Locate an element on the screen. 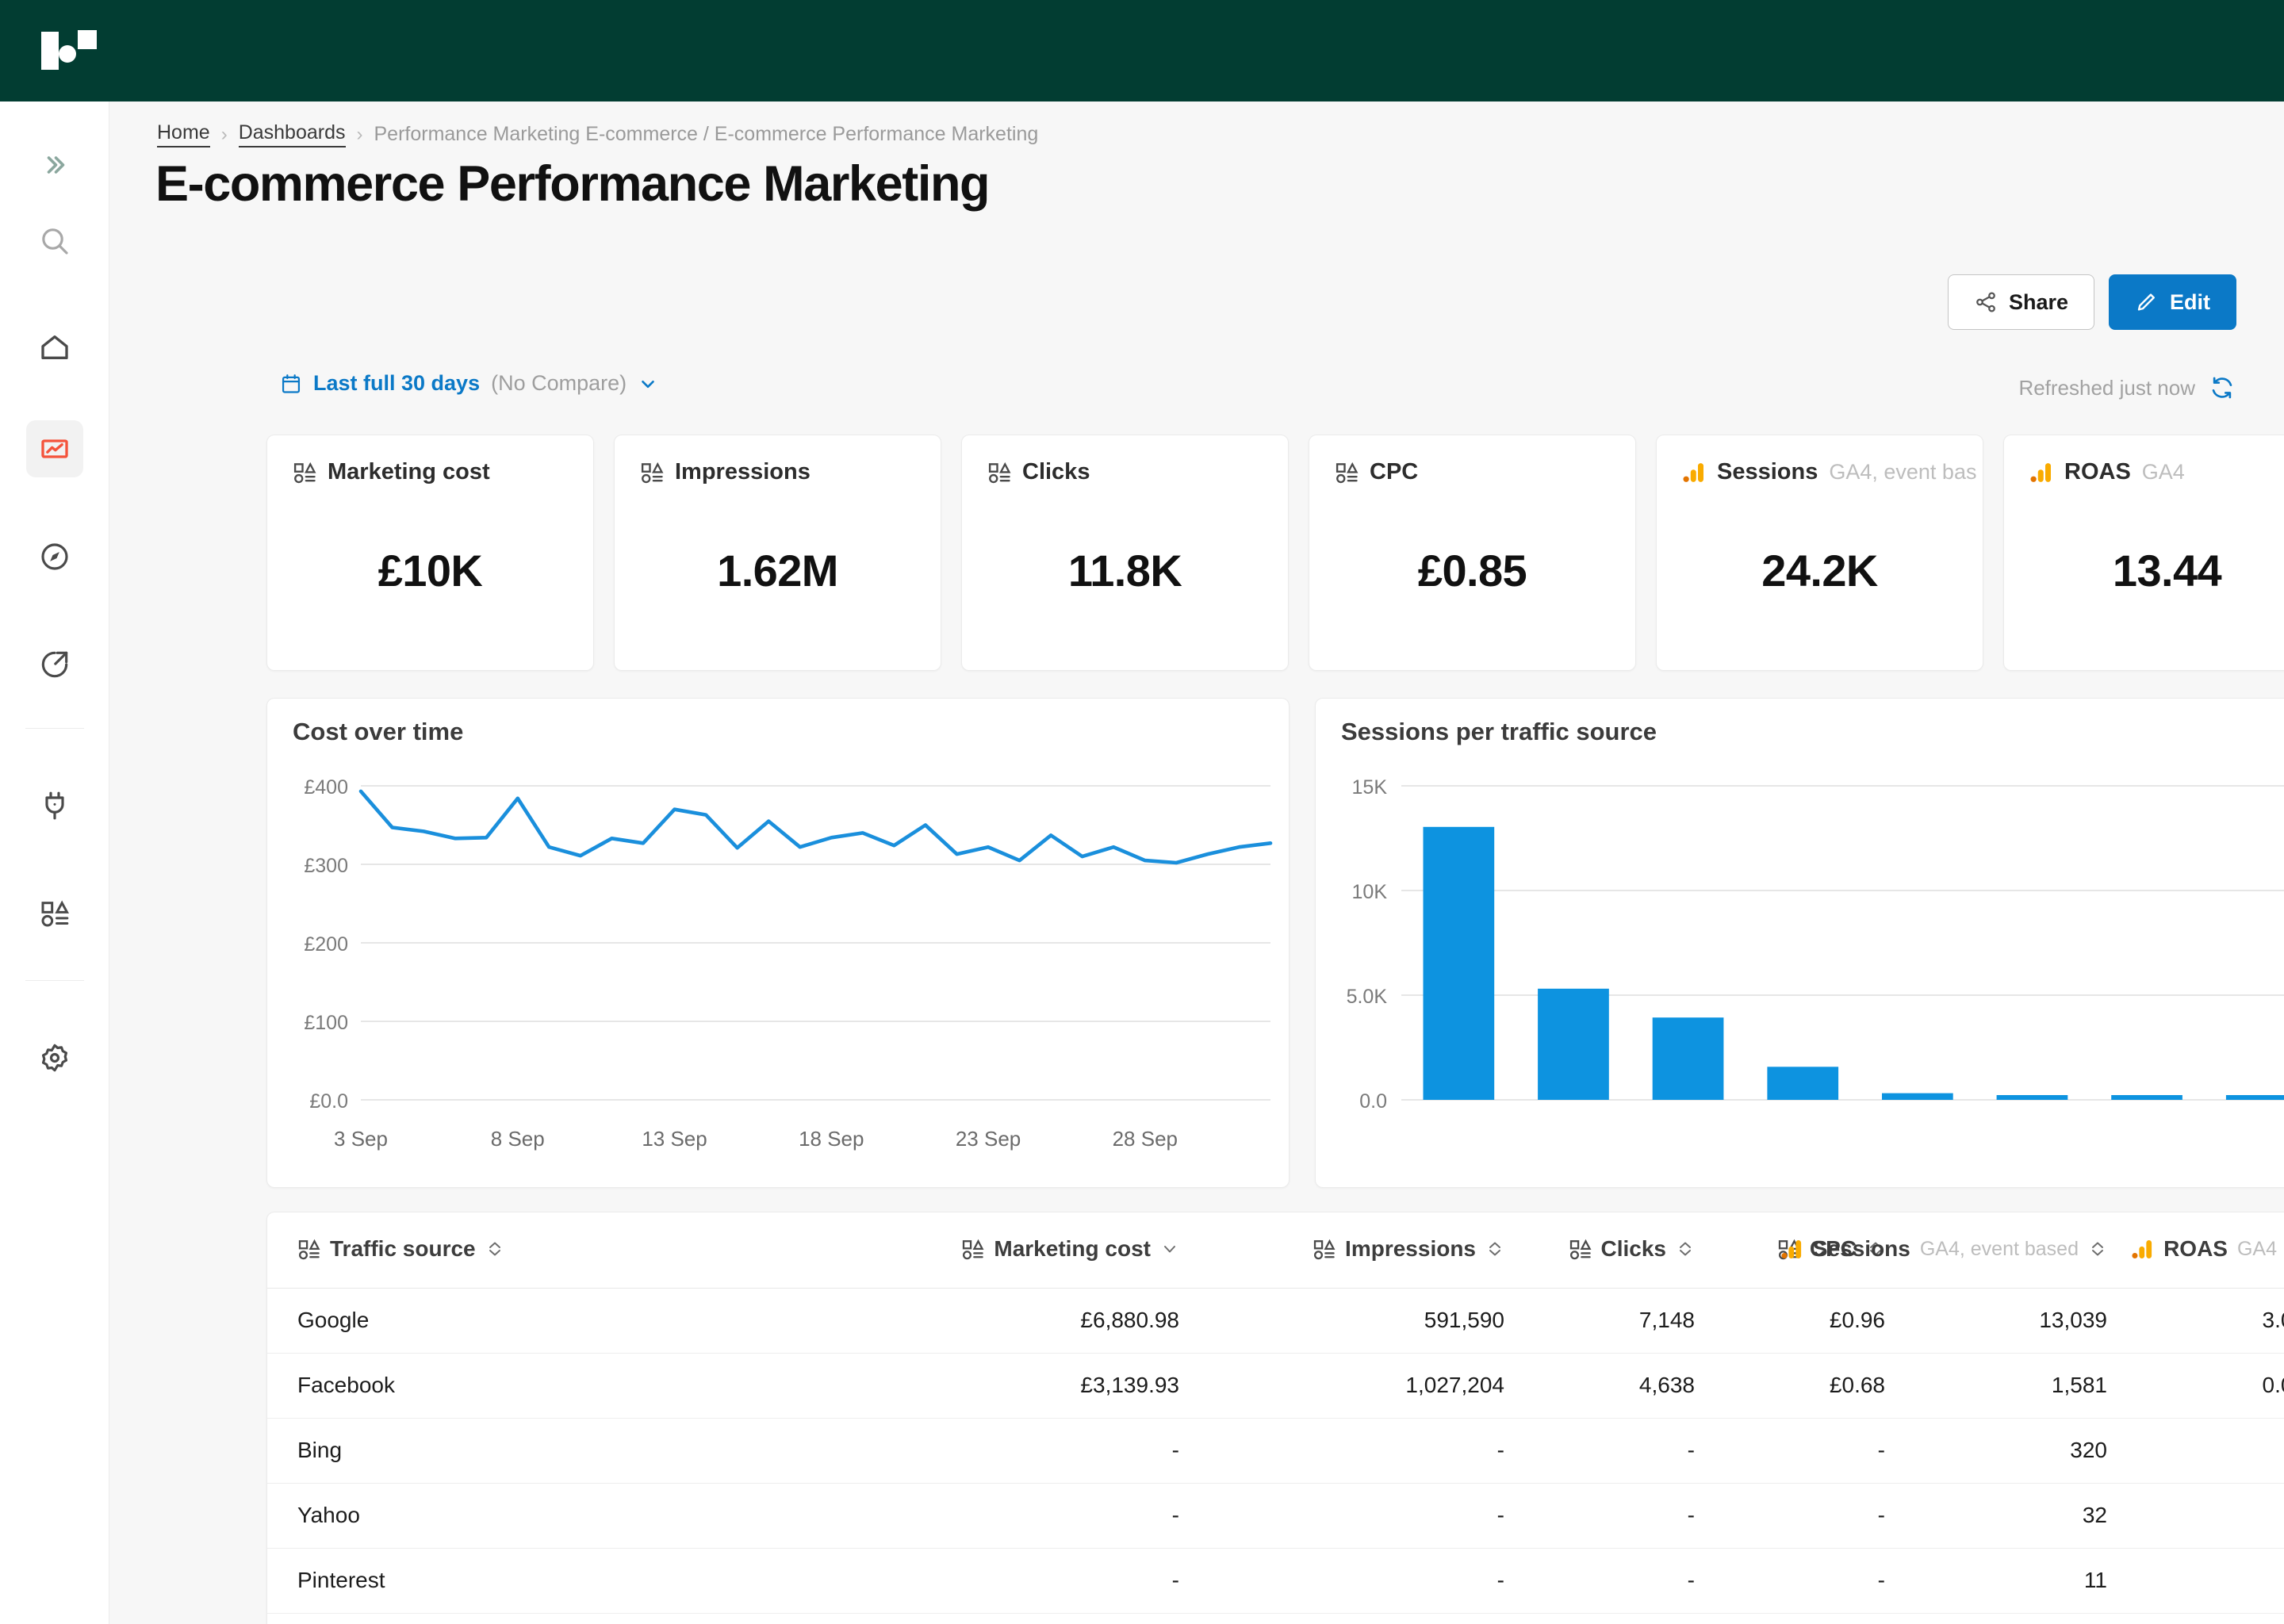 The image size is (2284, 1624). bar-bing is located at coordinates (1917, 1096).